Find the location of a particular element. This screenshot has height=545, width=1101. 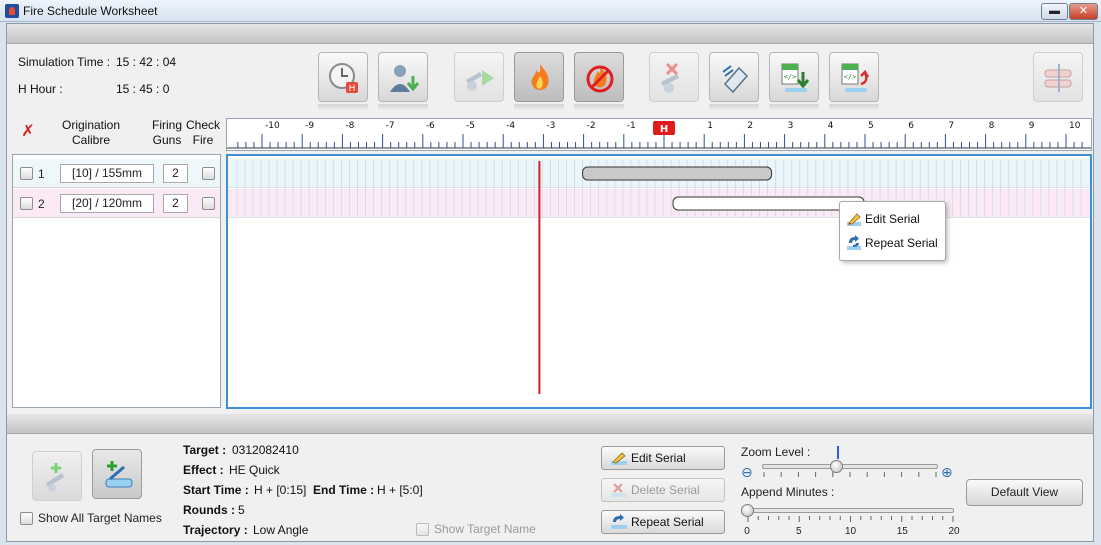

ruler-label: -2 is located at coordinates (591, 126).